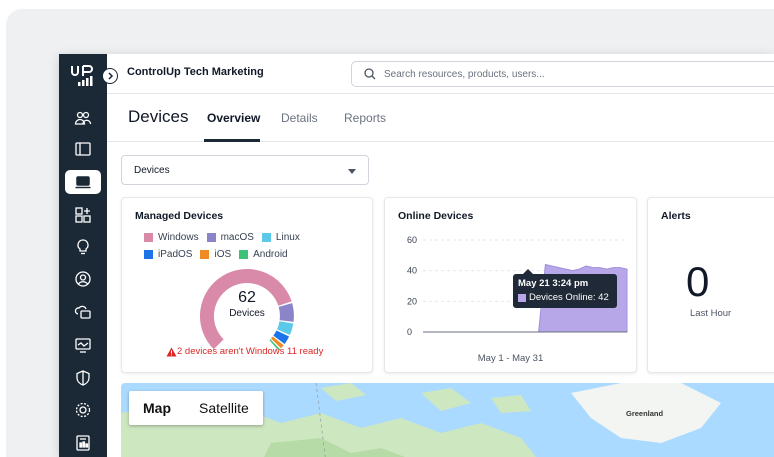  What do you see at coordinates (83, 312) in the screenshot?
I see `cloud-icon` at bounding box center [83, 312].